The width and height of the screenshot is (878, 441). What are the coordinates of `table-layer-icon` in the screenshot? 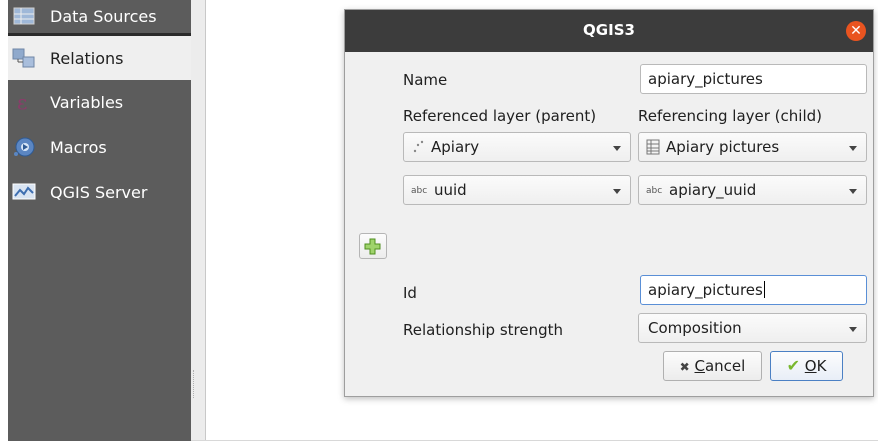 It's located at (653, 153).